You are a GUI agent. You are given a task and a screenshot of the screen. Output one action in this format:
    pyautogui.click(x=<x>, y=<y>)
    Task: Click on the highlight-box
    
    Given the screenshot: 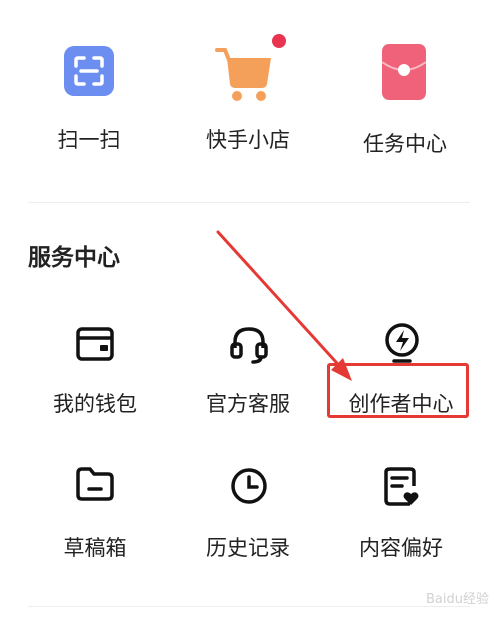 What is the action you would take?
    pyautogui.click(x=398, y=390)
    